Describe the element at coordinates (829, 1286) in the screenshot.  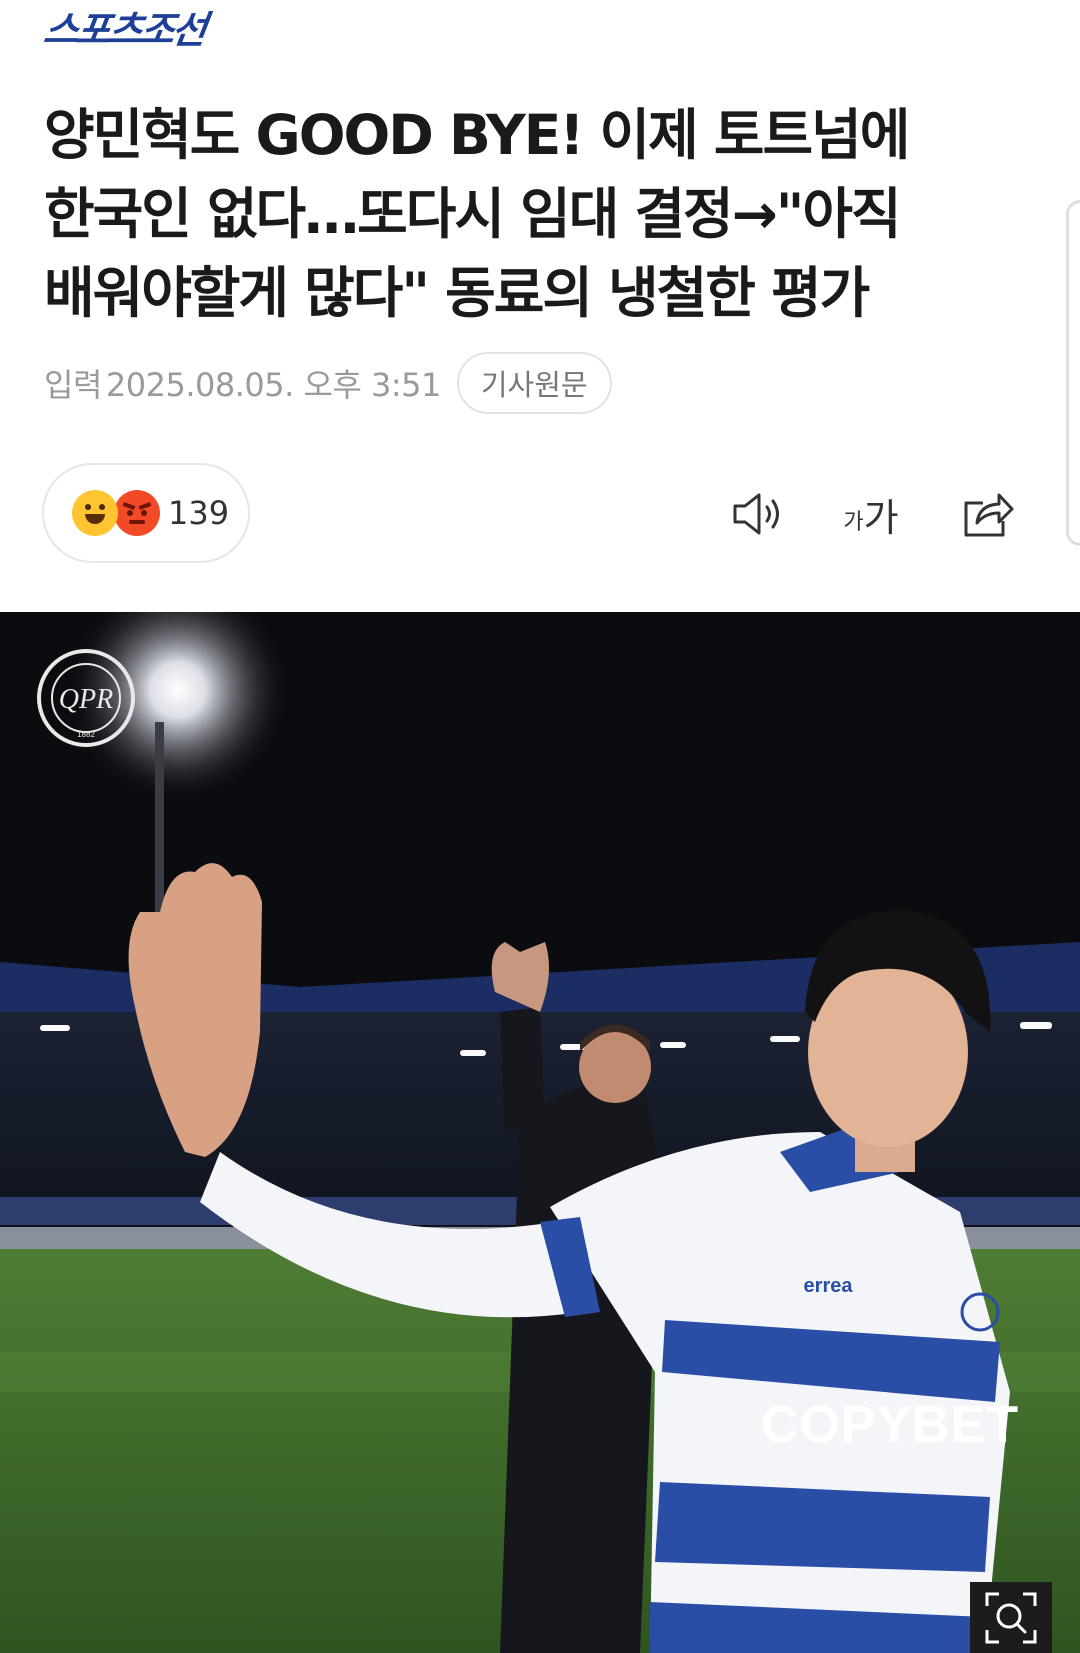
I see `kit-maker-text: errea` at that location.